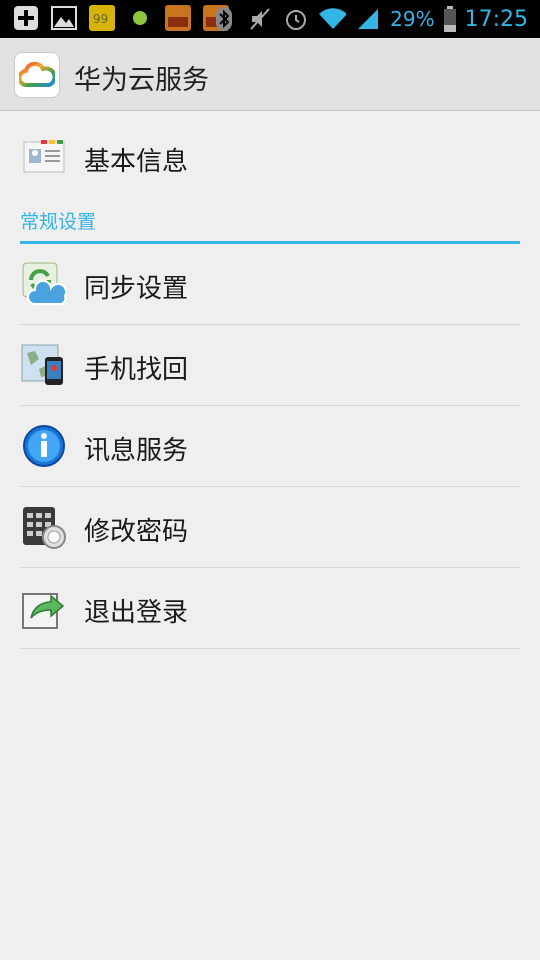  What do you see at coordinates (270, 74) in the screenshot?
I see `action-bar: 华为云服务` at bounding box center [270, 74].